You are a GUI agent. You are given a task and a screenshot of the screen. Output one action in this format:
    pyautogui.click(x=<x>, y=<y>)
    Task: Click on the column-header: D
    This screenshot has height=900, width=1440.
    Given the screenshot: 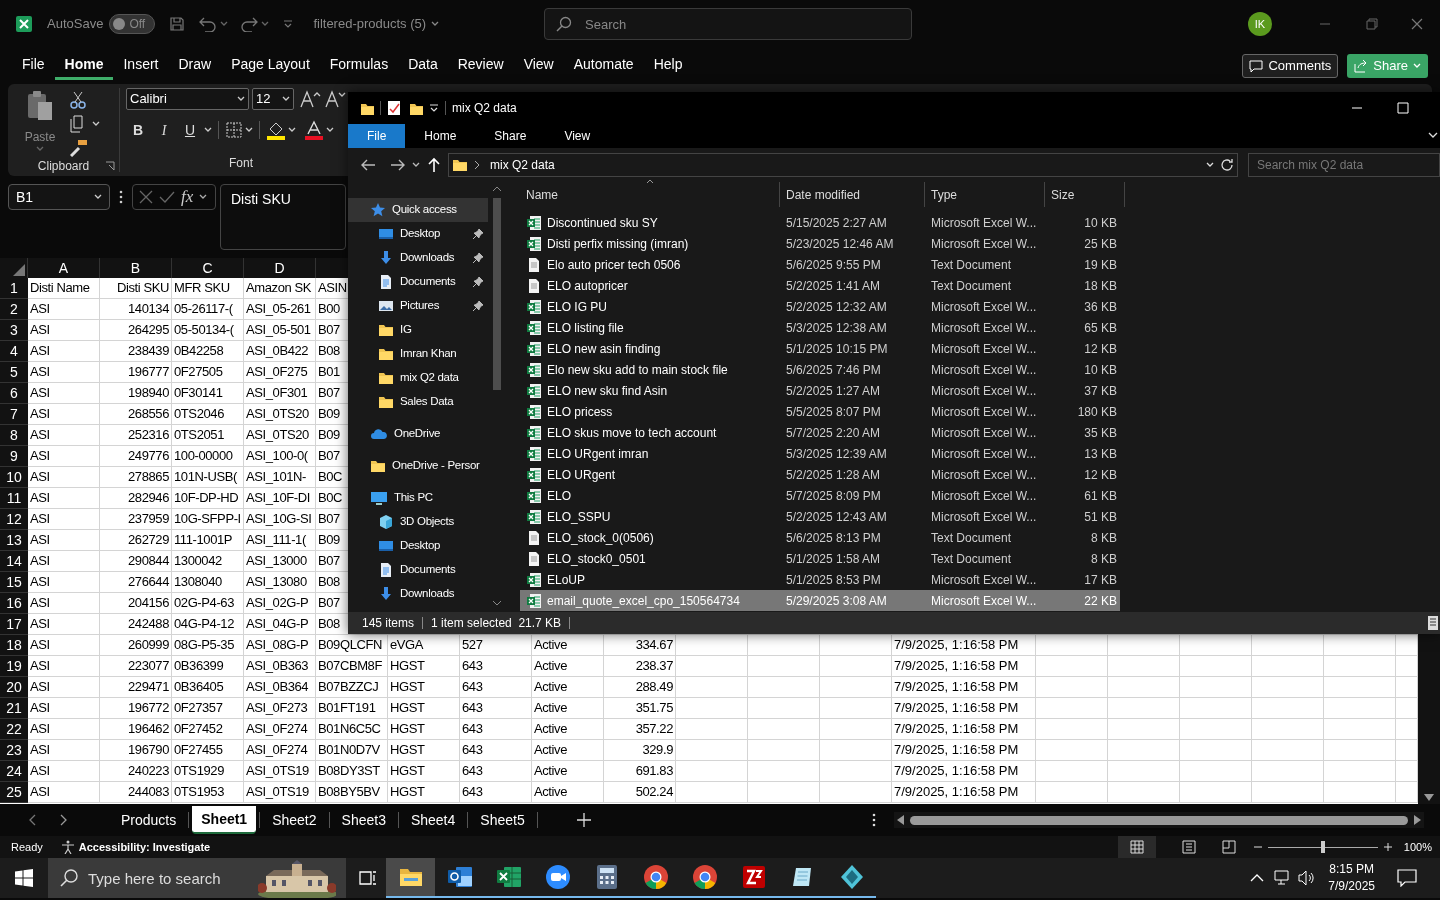 What is the action you would take?
    pyautogui.click(x=279, y=268)
    